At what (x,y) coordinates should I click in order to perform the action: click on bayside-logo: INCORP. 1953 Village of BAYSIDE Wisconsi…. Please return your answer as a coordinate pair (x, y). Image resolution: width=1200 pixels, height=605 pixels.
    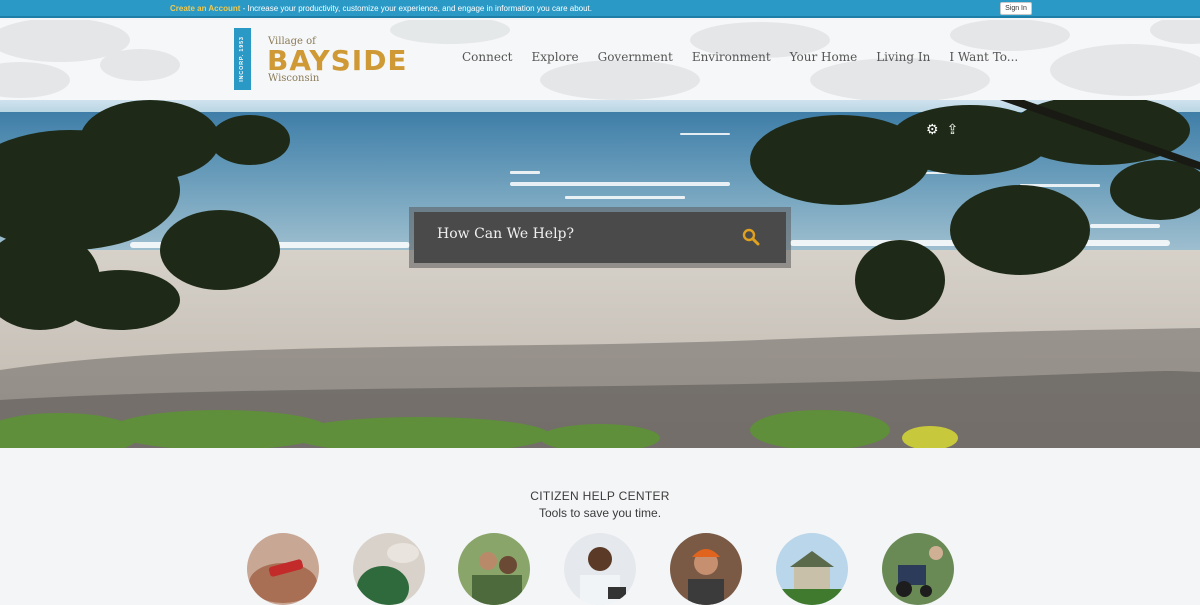
    Looking at the image, I should click on (324, 60).